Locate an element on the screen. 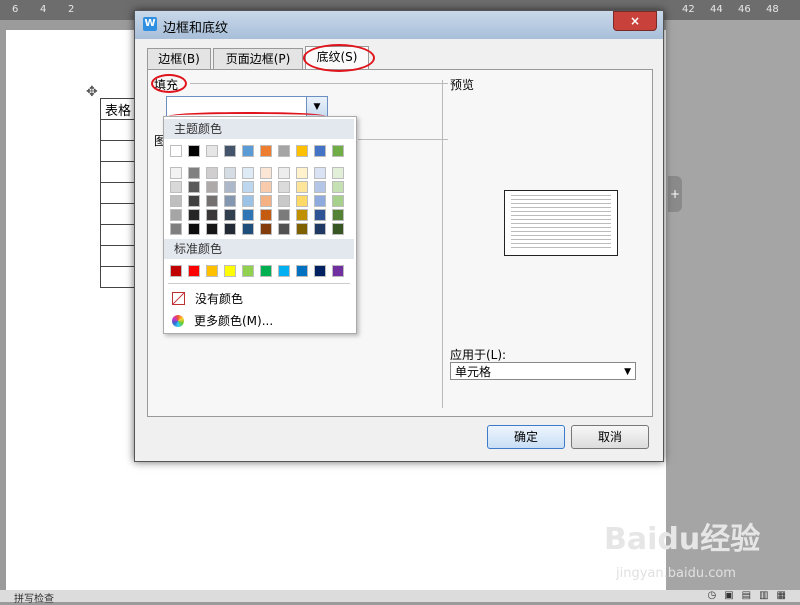  vertical-divider is located at coordinates (442, 244).